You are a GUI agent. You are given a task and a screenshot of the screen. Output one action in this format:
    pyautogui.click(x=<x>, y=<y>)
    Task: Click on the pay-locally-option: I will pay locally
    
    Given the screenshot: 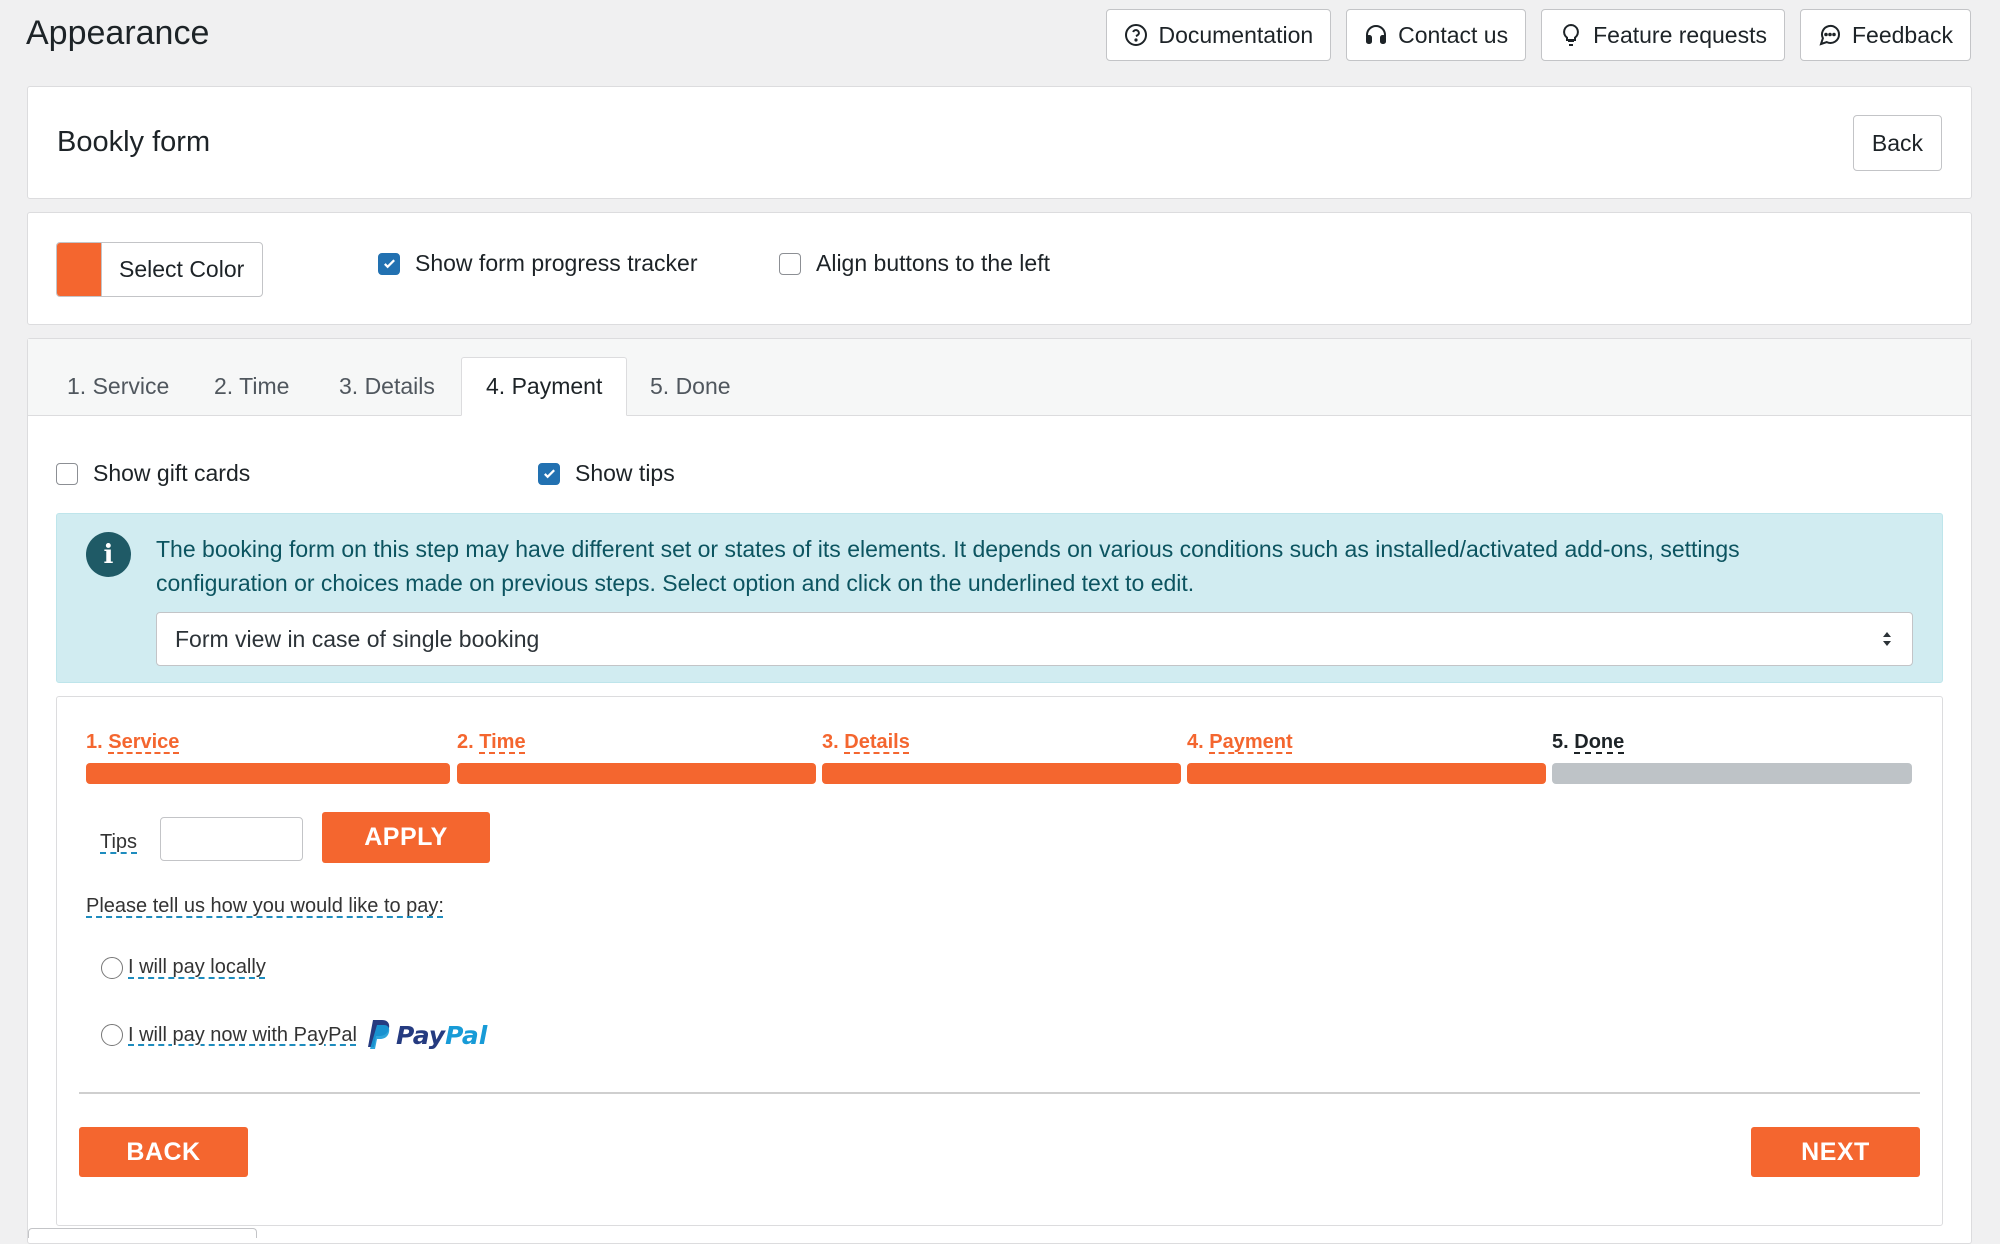 What is the action you would take?
    pyautogui.click(x=183, y=967)
    